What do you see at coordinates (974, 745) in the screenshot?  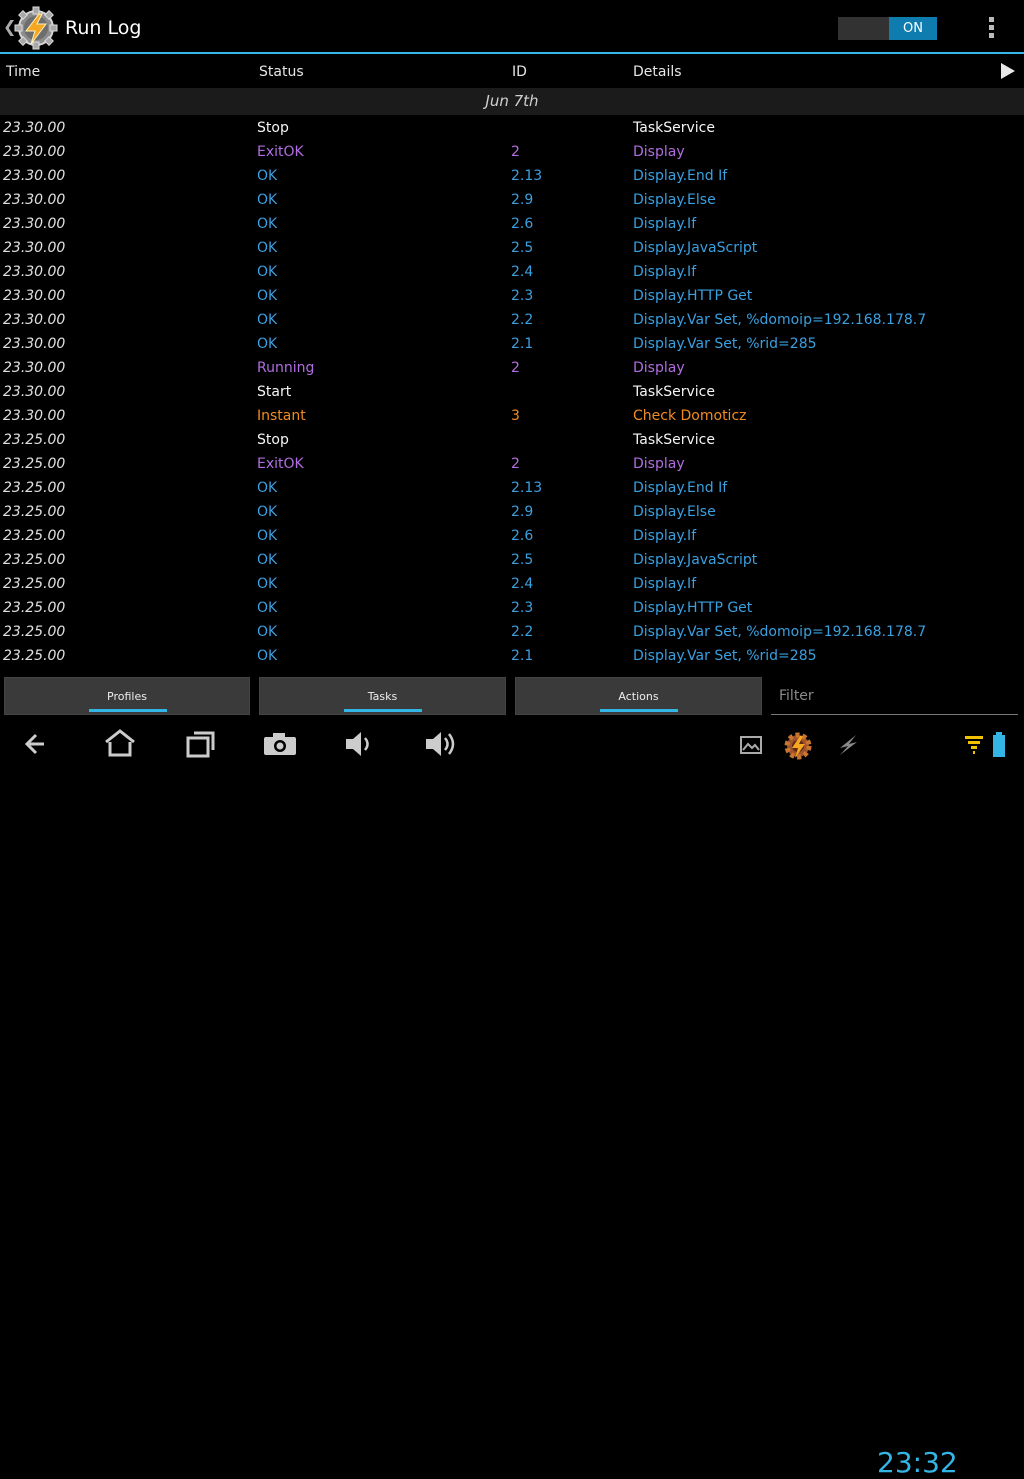 I see `wifi-icon` at bounding box center [974, 745].